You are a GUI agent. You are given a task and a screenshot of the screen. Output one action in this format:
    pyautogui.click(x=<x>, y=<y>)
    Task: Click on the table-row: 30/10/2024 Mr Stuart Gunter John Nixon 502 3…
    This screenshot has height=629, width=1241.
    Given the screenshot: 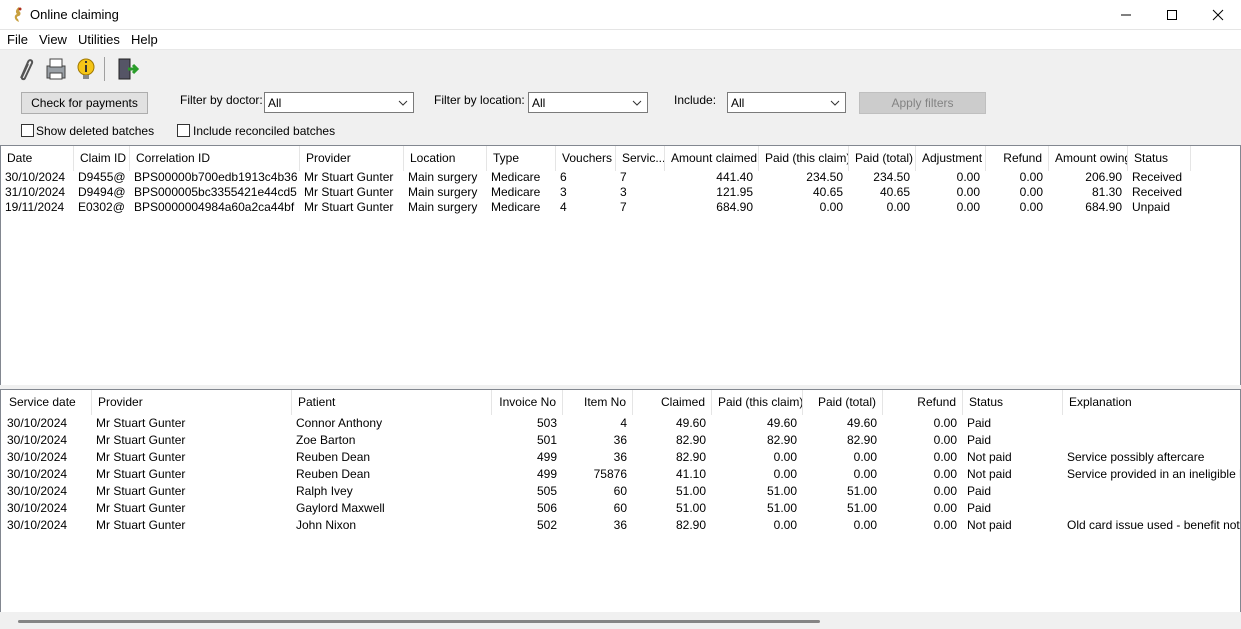 What is the action you would take?
    pyautogui.click(x=620, y=526)
    